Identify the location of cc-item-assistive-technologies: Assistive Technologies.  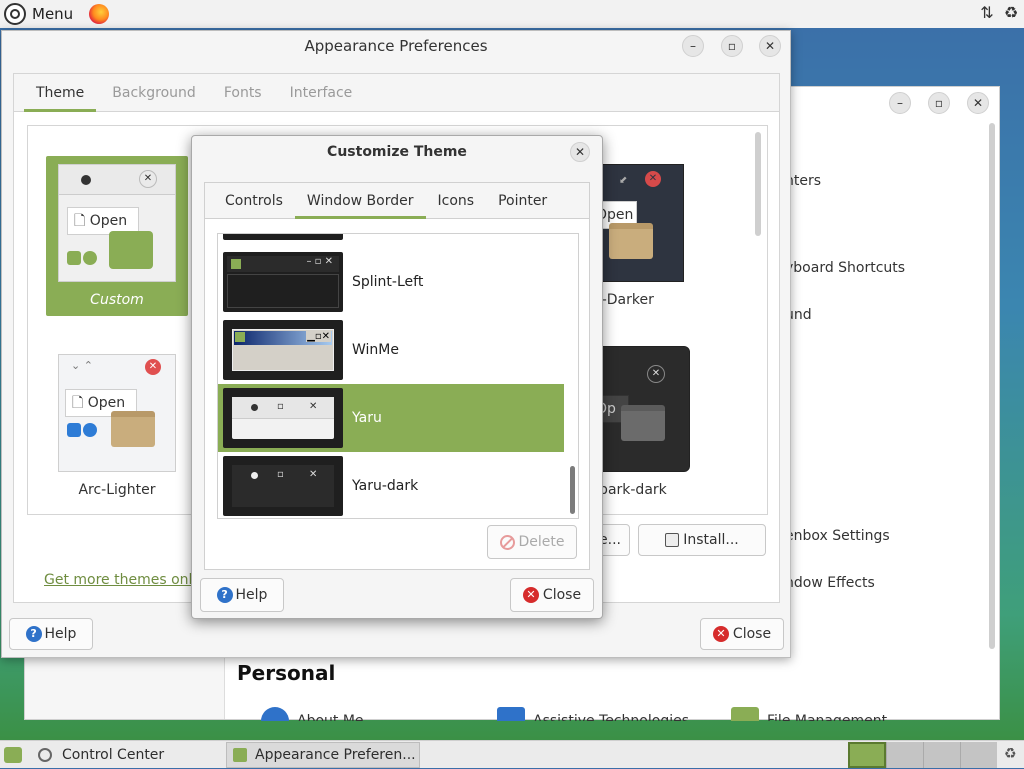
(593, 714).